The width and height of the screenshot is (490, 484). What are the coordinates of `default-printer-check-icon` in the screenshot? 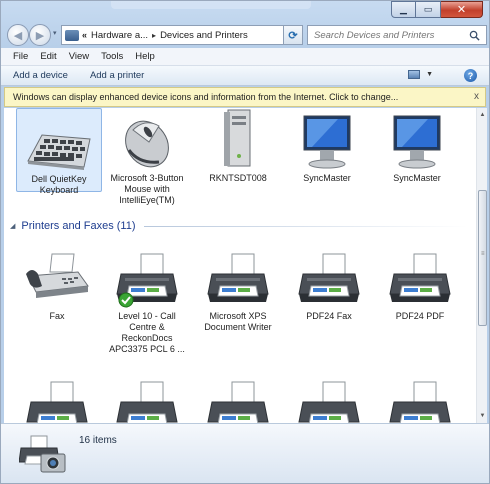 It's located at (126, 300).